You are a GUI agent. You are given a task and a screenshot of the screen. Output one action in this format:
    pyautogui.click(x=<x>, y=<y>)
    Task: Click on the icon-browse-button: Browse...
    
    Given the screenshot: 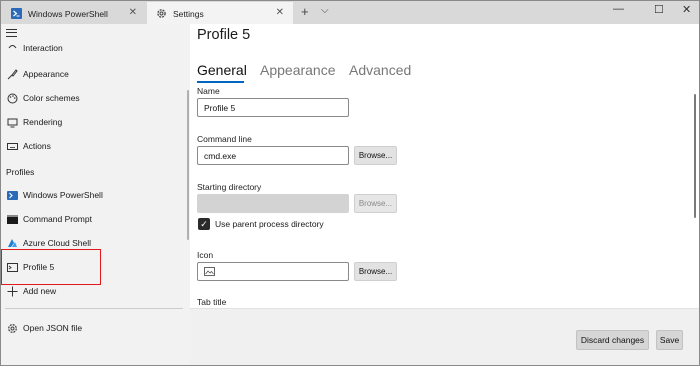 What is the action you would take?
    pyautogui.click(x=375, y=271)
    